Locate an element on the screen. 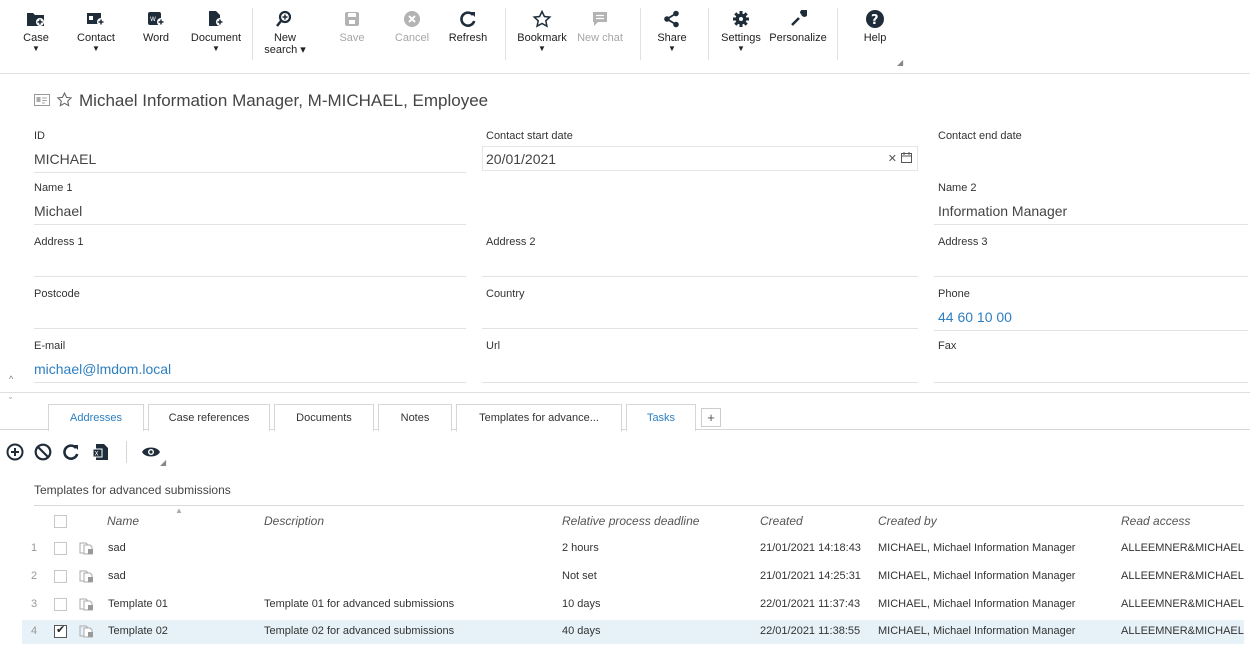 The image size is (1250, 655). id-field: ID MICHAEL is located at coordinates (250, 152).